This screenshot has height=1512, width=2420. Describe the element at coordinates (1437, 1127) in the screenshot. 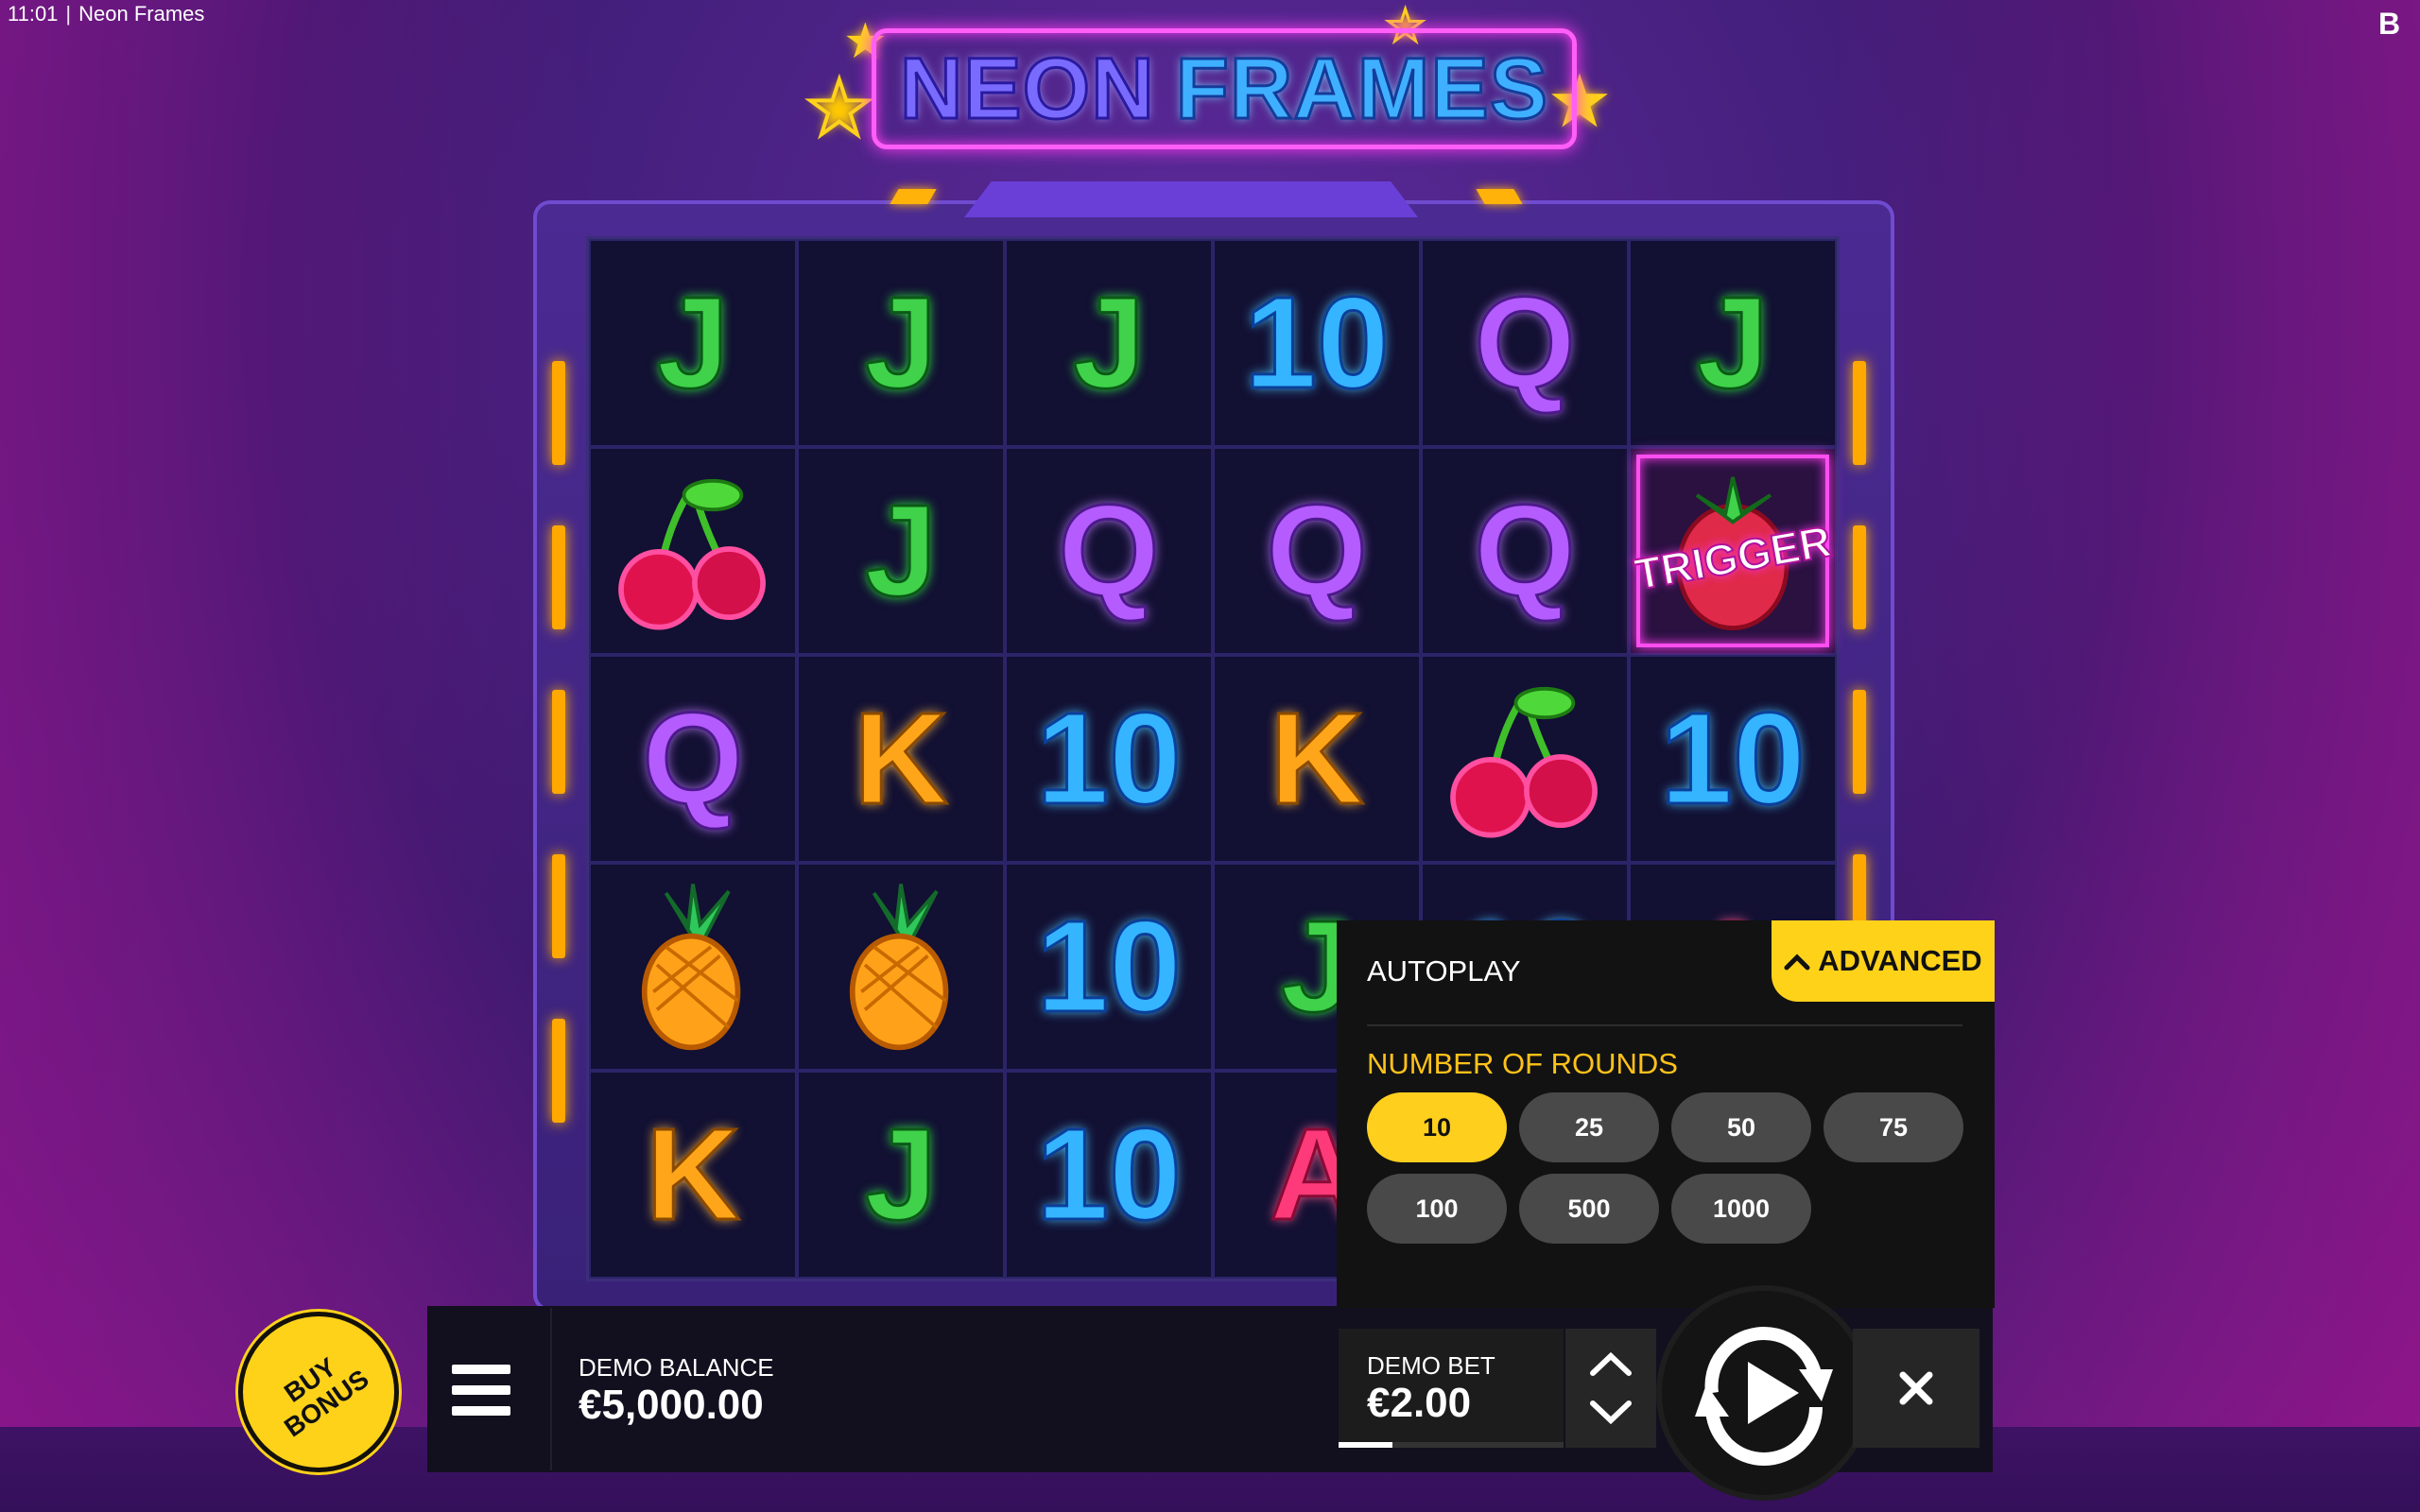

I see `round-option-10: 10` at that location.